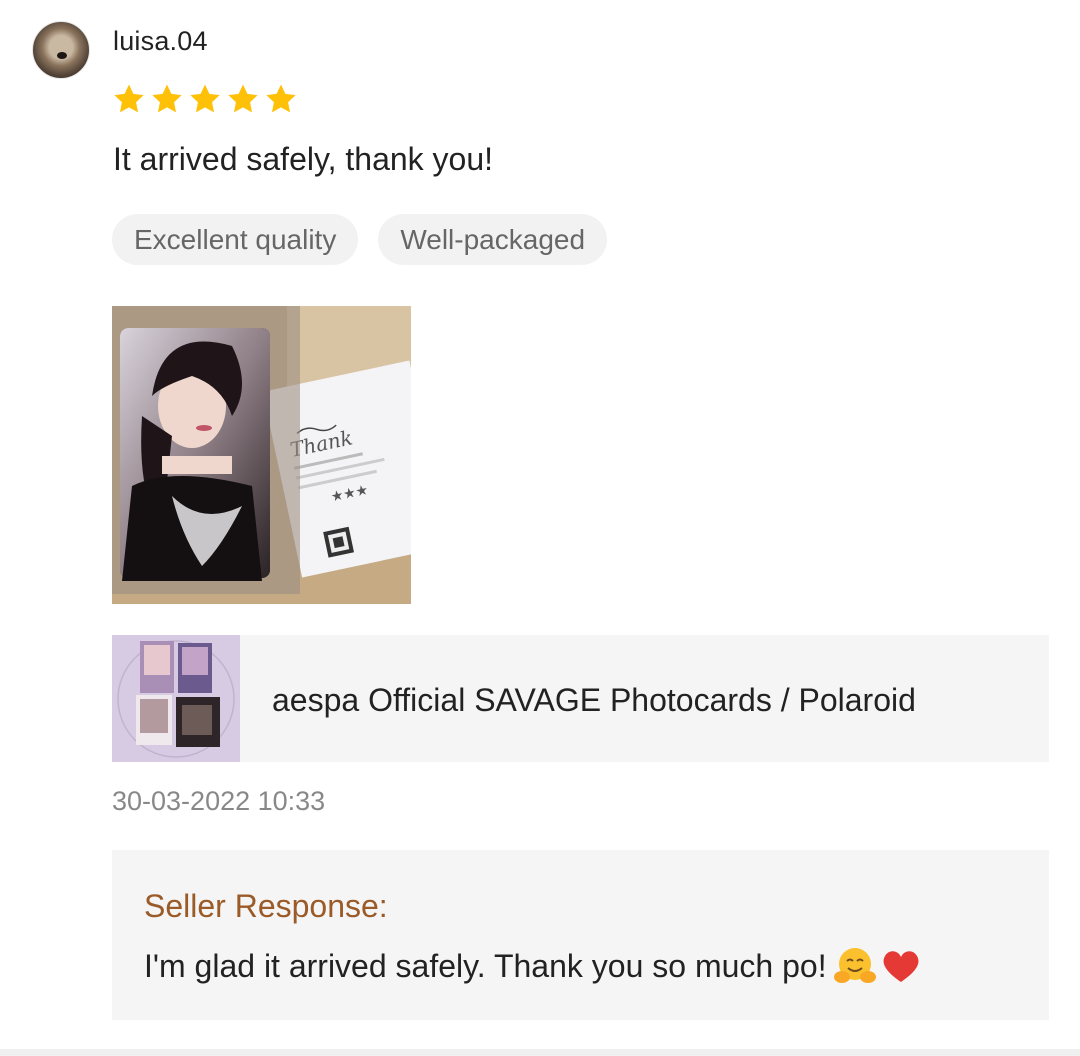 The width and height of the screenshot is (1080, 1056). Describe the element at coordinates (219, 801) in the screenshot. I see `review-date: 30-03-2022 10:33` at that location.